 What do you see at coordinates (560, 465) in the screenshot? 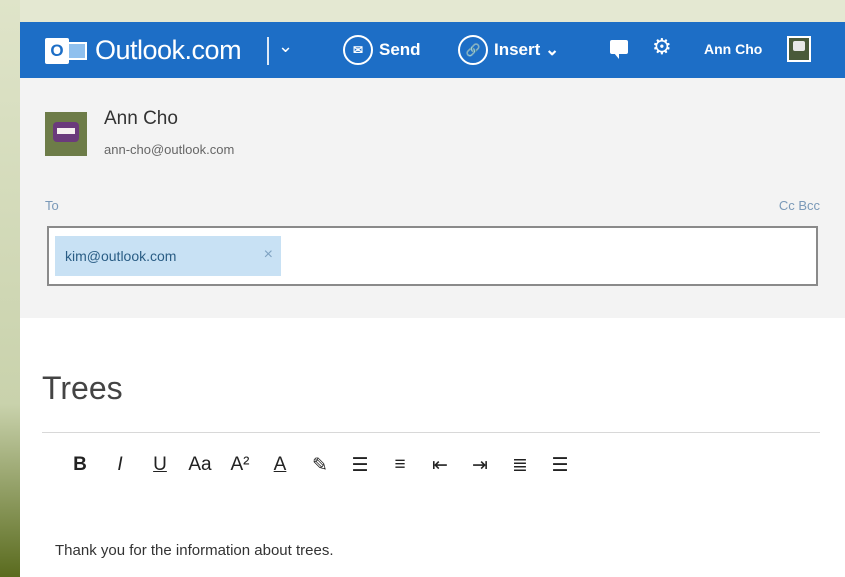
I see `align-center-icon: ☰` at bounding box center [560, 465].